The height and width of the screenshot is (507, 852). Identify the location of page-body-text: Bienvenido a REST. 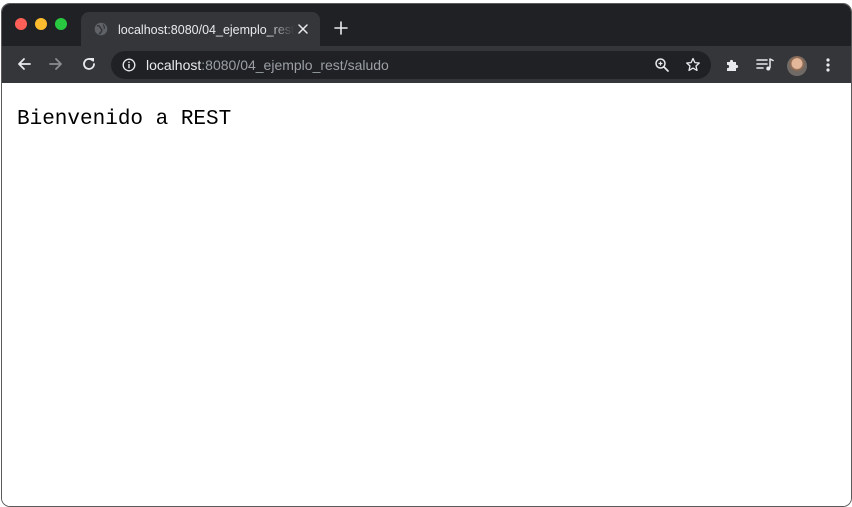
(124, 119).